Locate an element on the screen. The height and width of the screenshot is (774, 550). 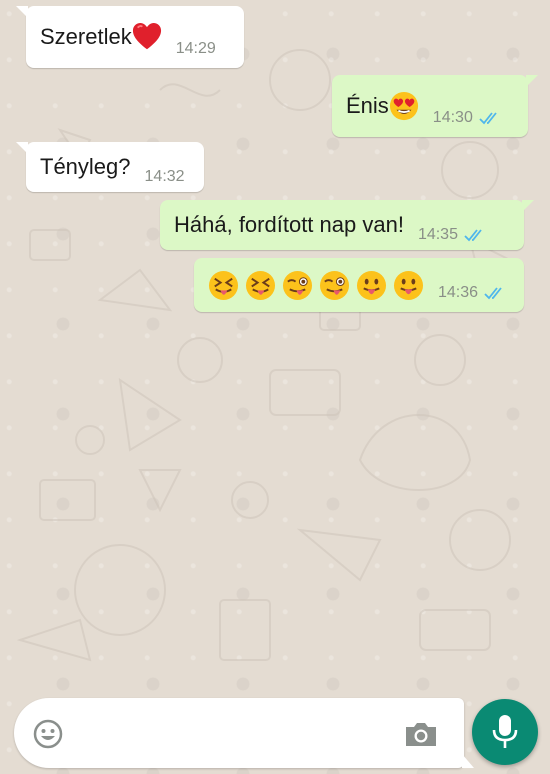
composer-tail is located at coordinates (468, 761).